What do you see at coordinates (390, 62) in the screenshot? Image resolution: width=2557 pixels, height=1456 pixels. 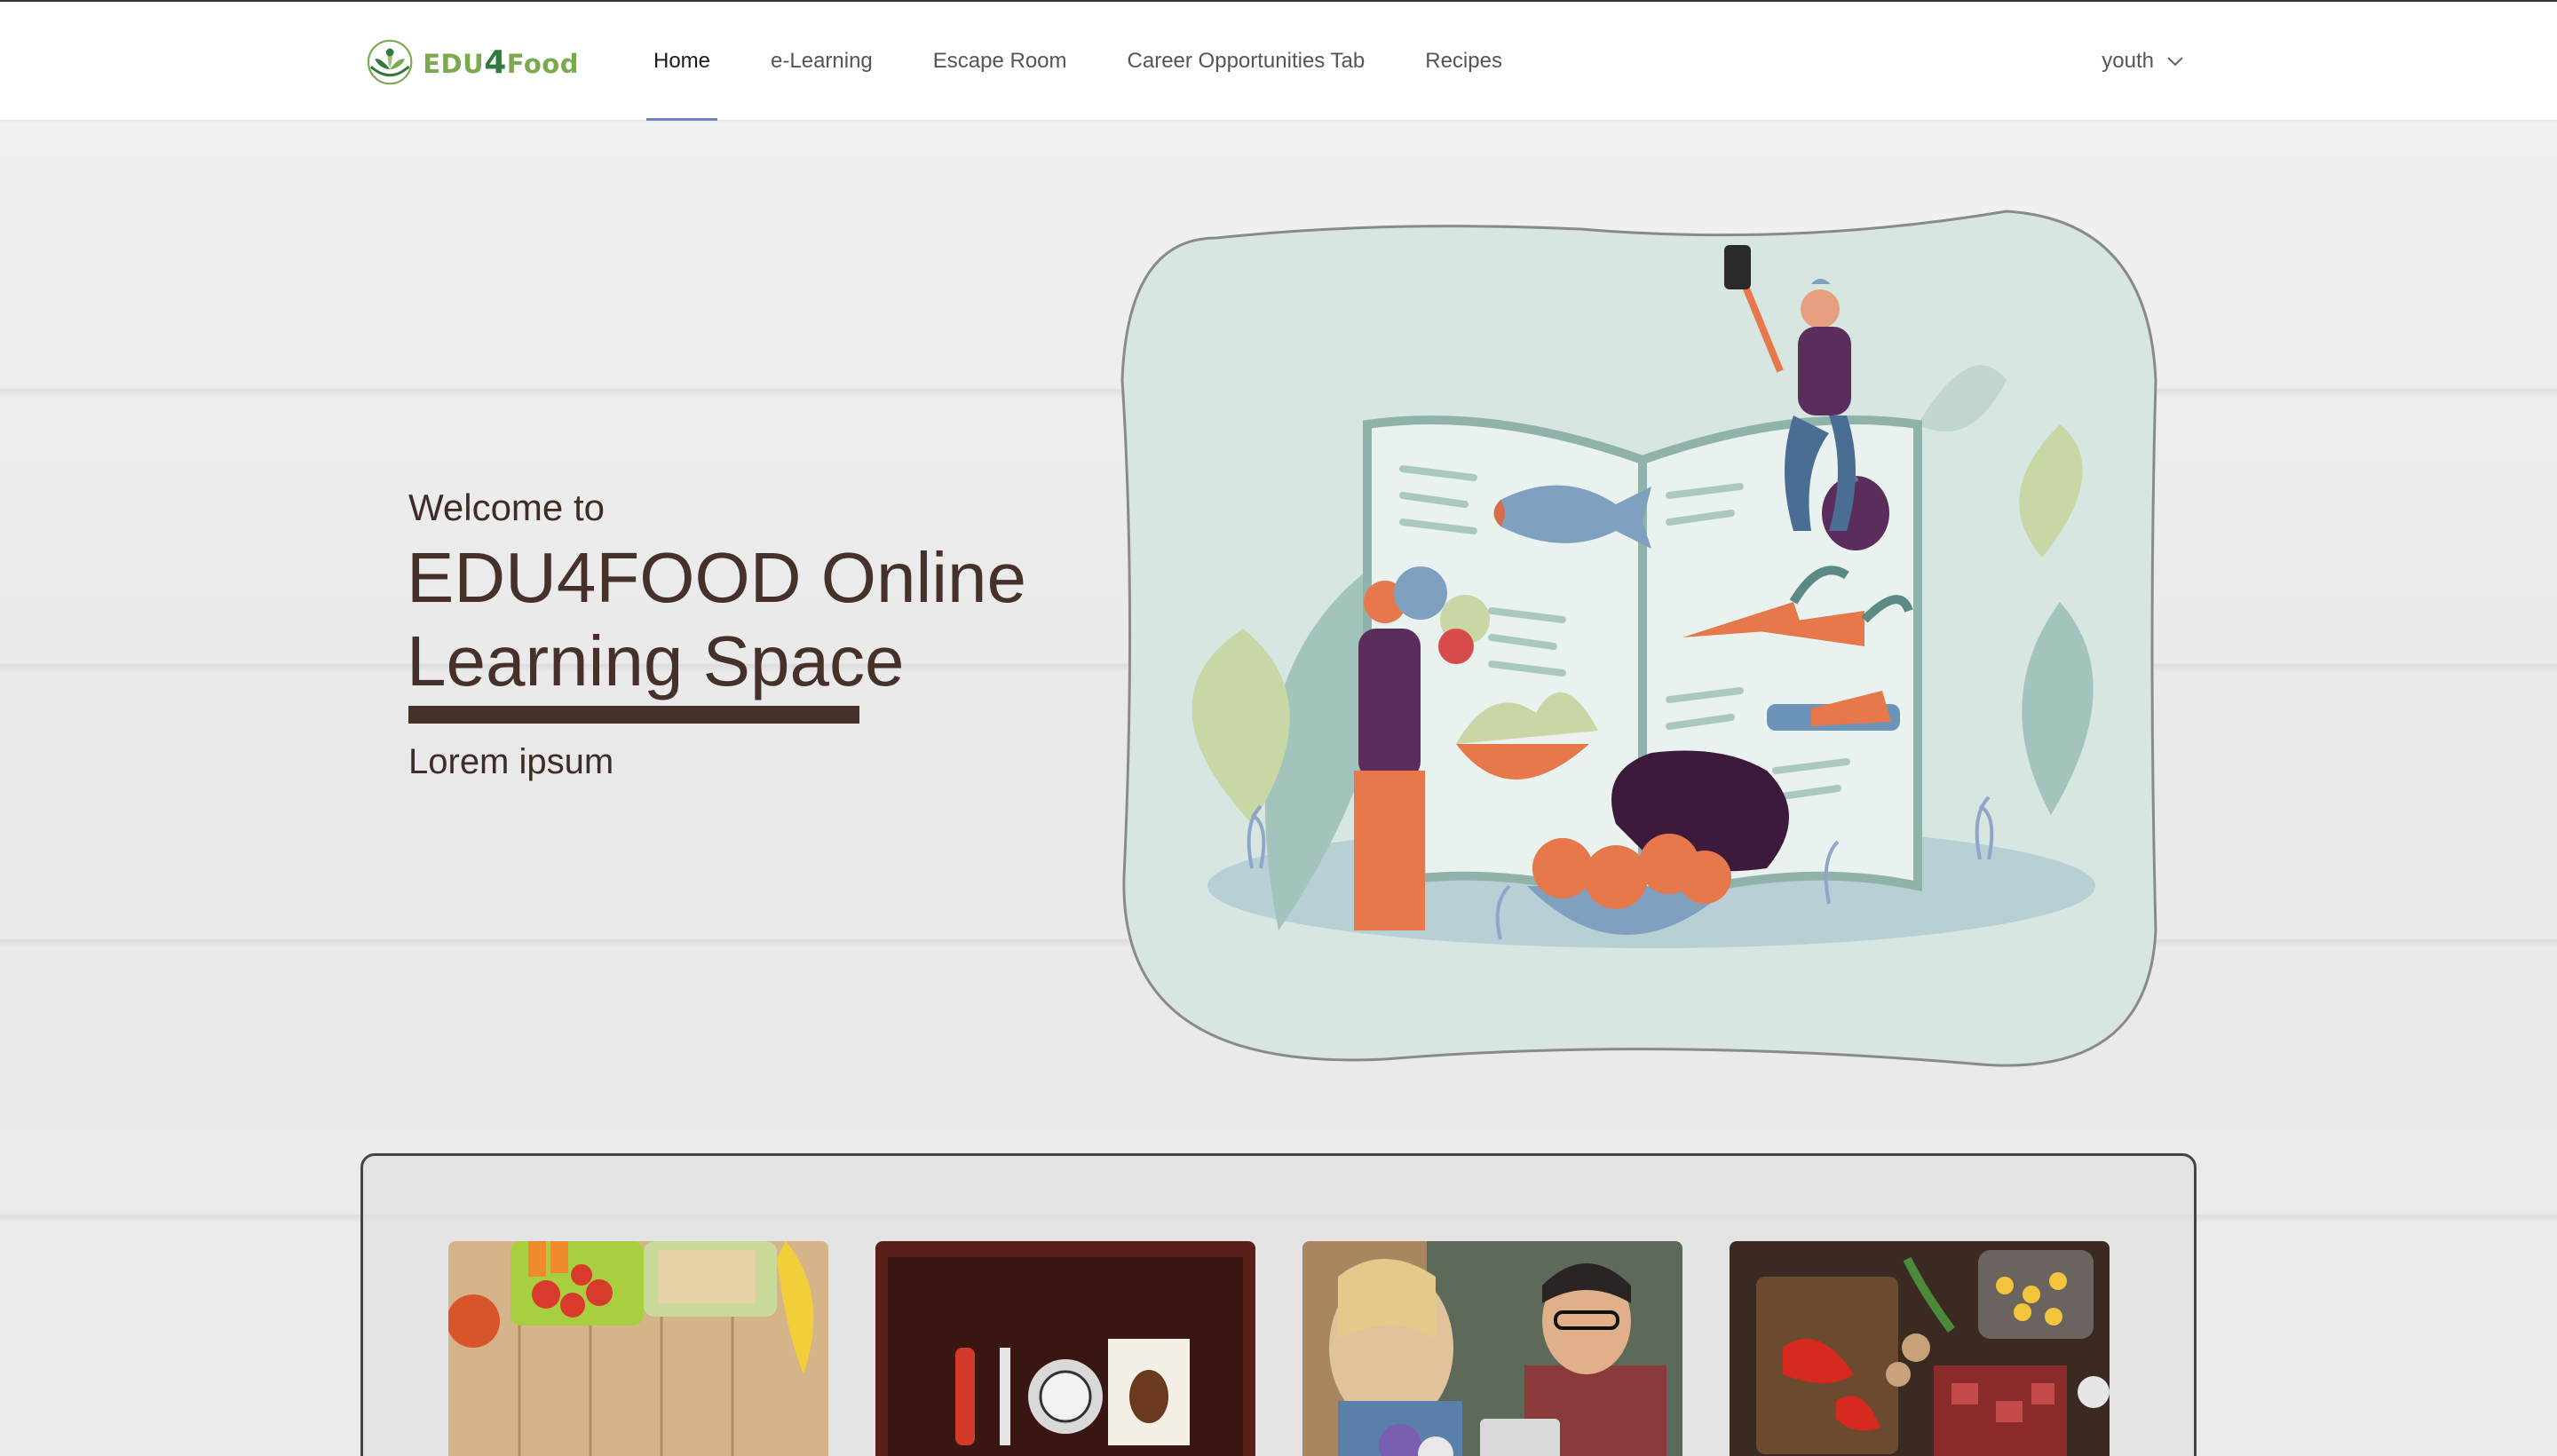 I see `leaf-logo-icon` at bounding box center [390, 62].